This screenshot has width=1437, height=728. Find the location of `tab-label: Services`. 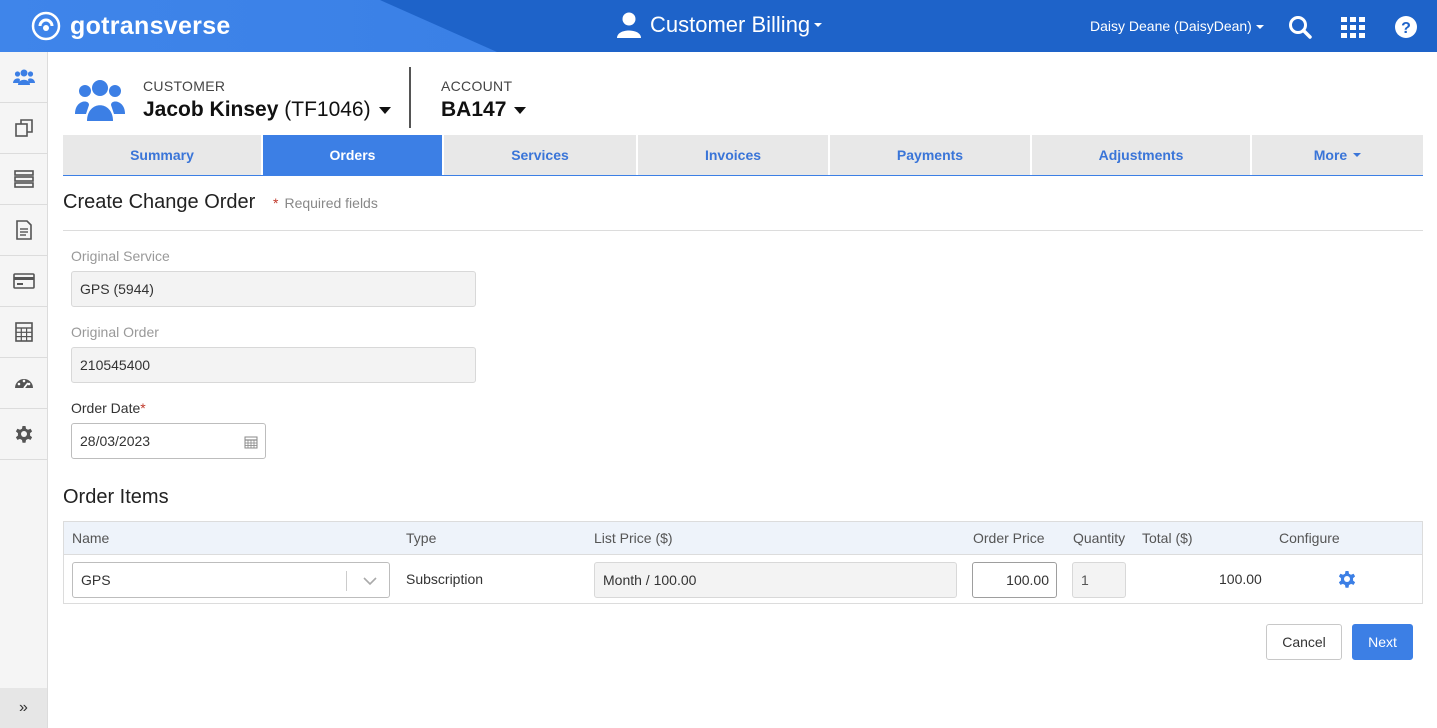

tab-label: Services is located at coordinates (540, 155).